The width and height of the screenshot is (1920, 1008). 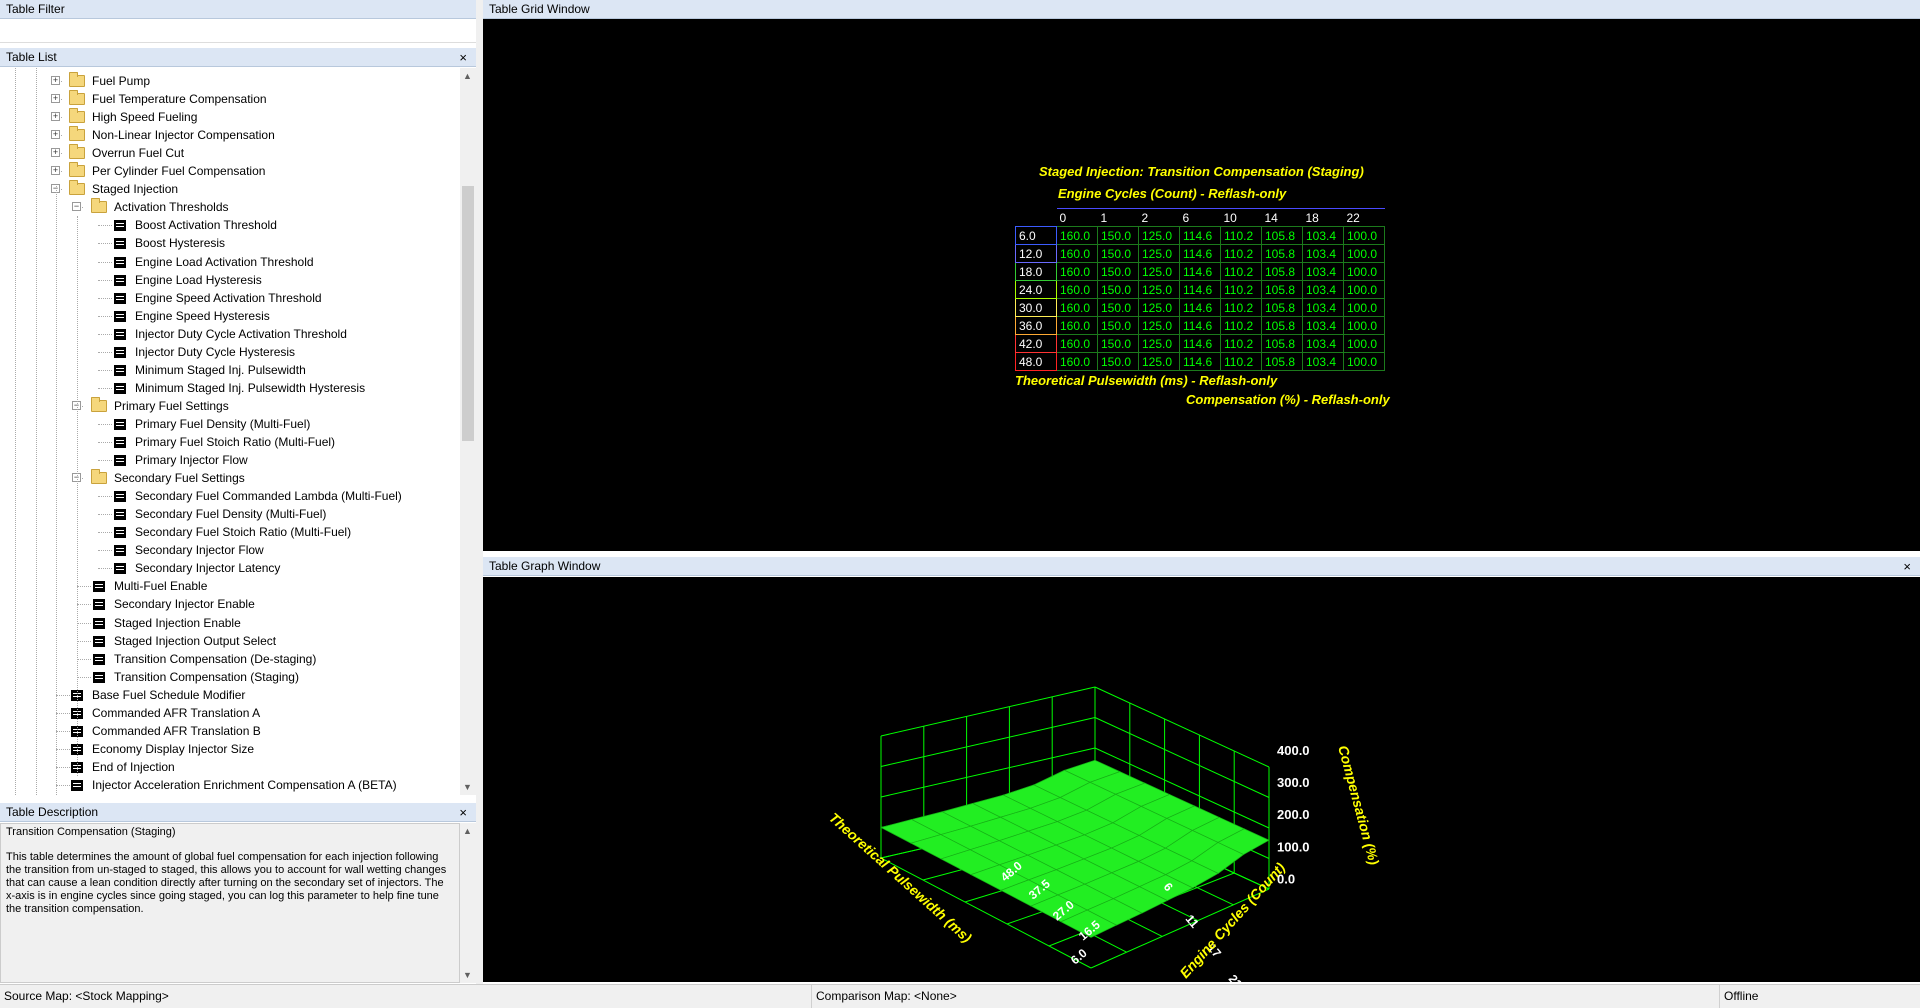 What do you see at coordinates (230, 207) in the screenshot?
I see `tree-item: − Activation Thresholds` at bounding box center [230, 207].